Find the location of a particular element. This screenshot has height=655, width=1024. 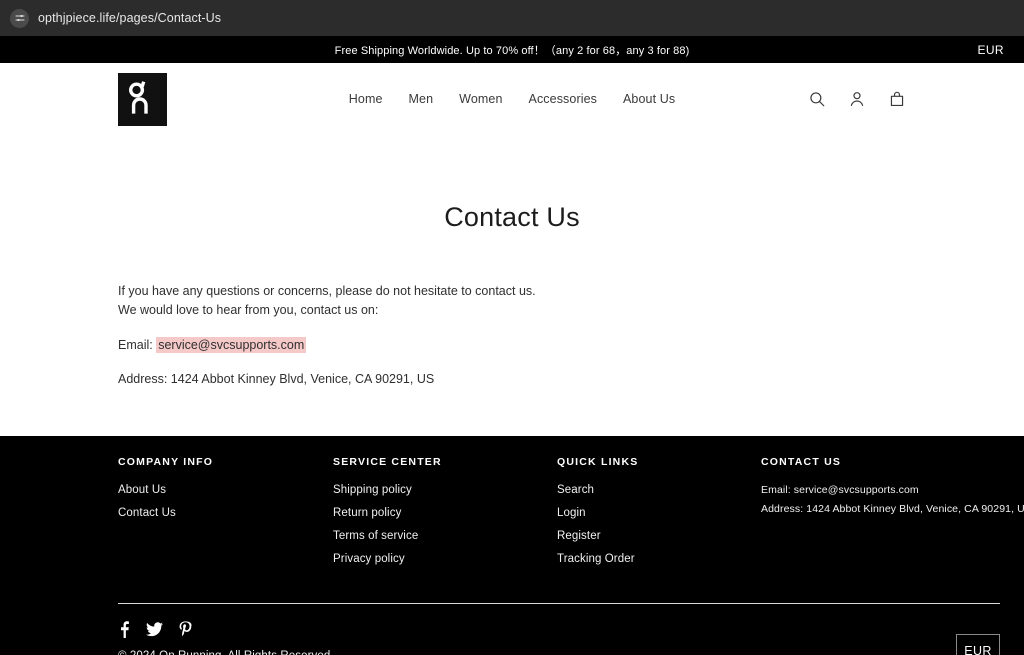

footer-heading-quick-links: QUICK LINKS is located at coordinates (598, 462).